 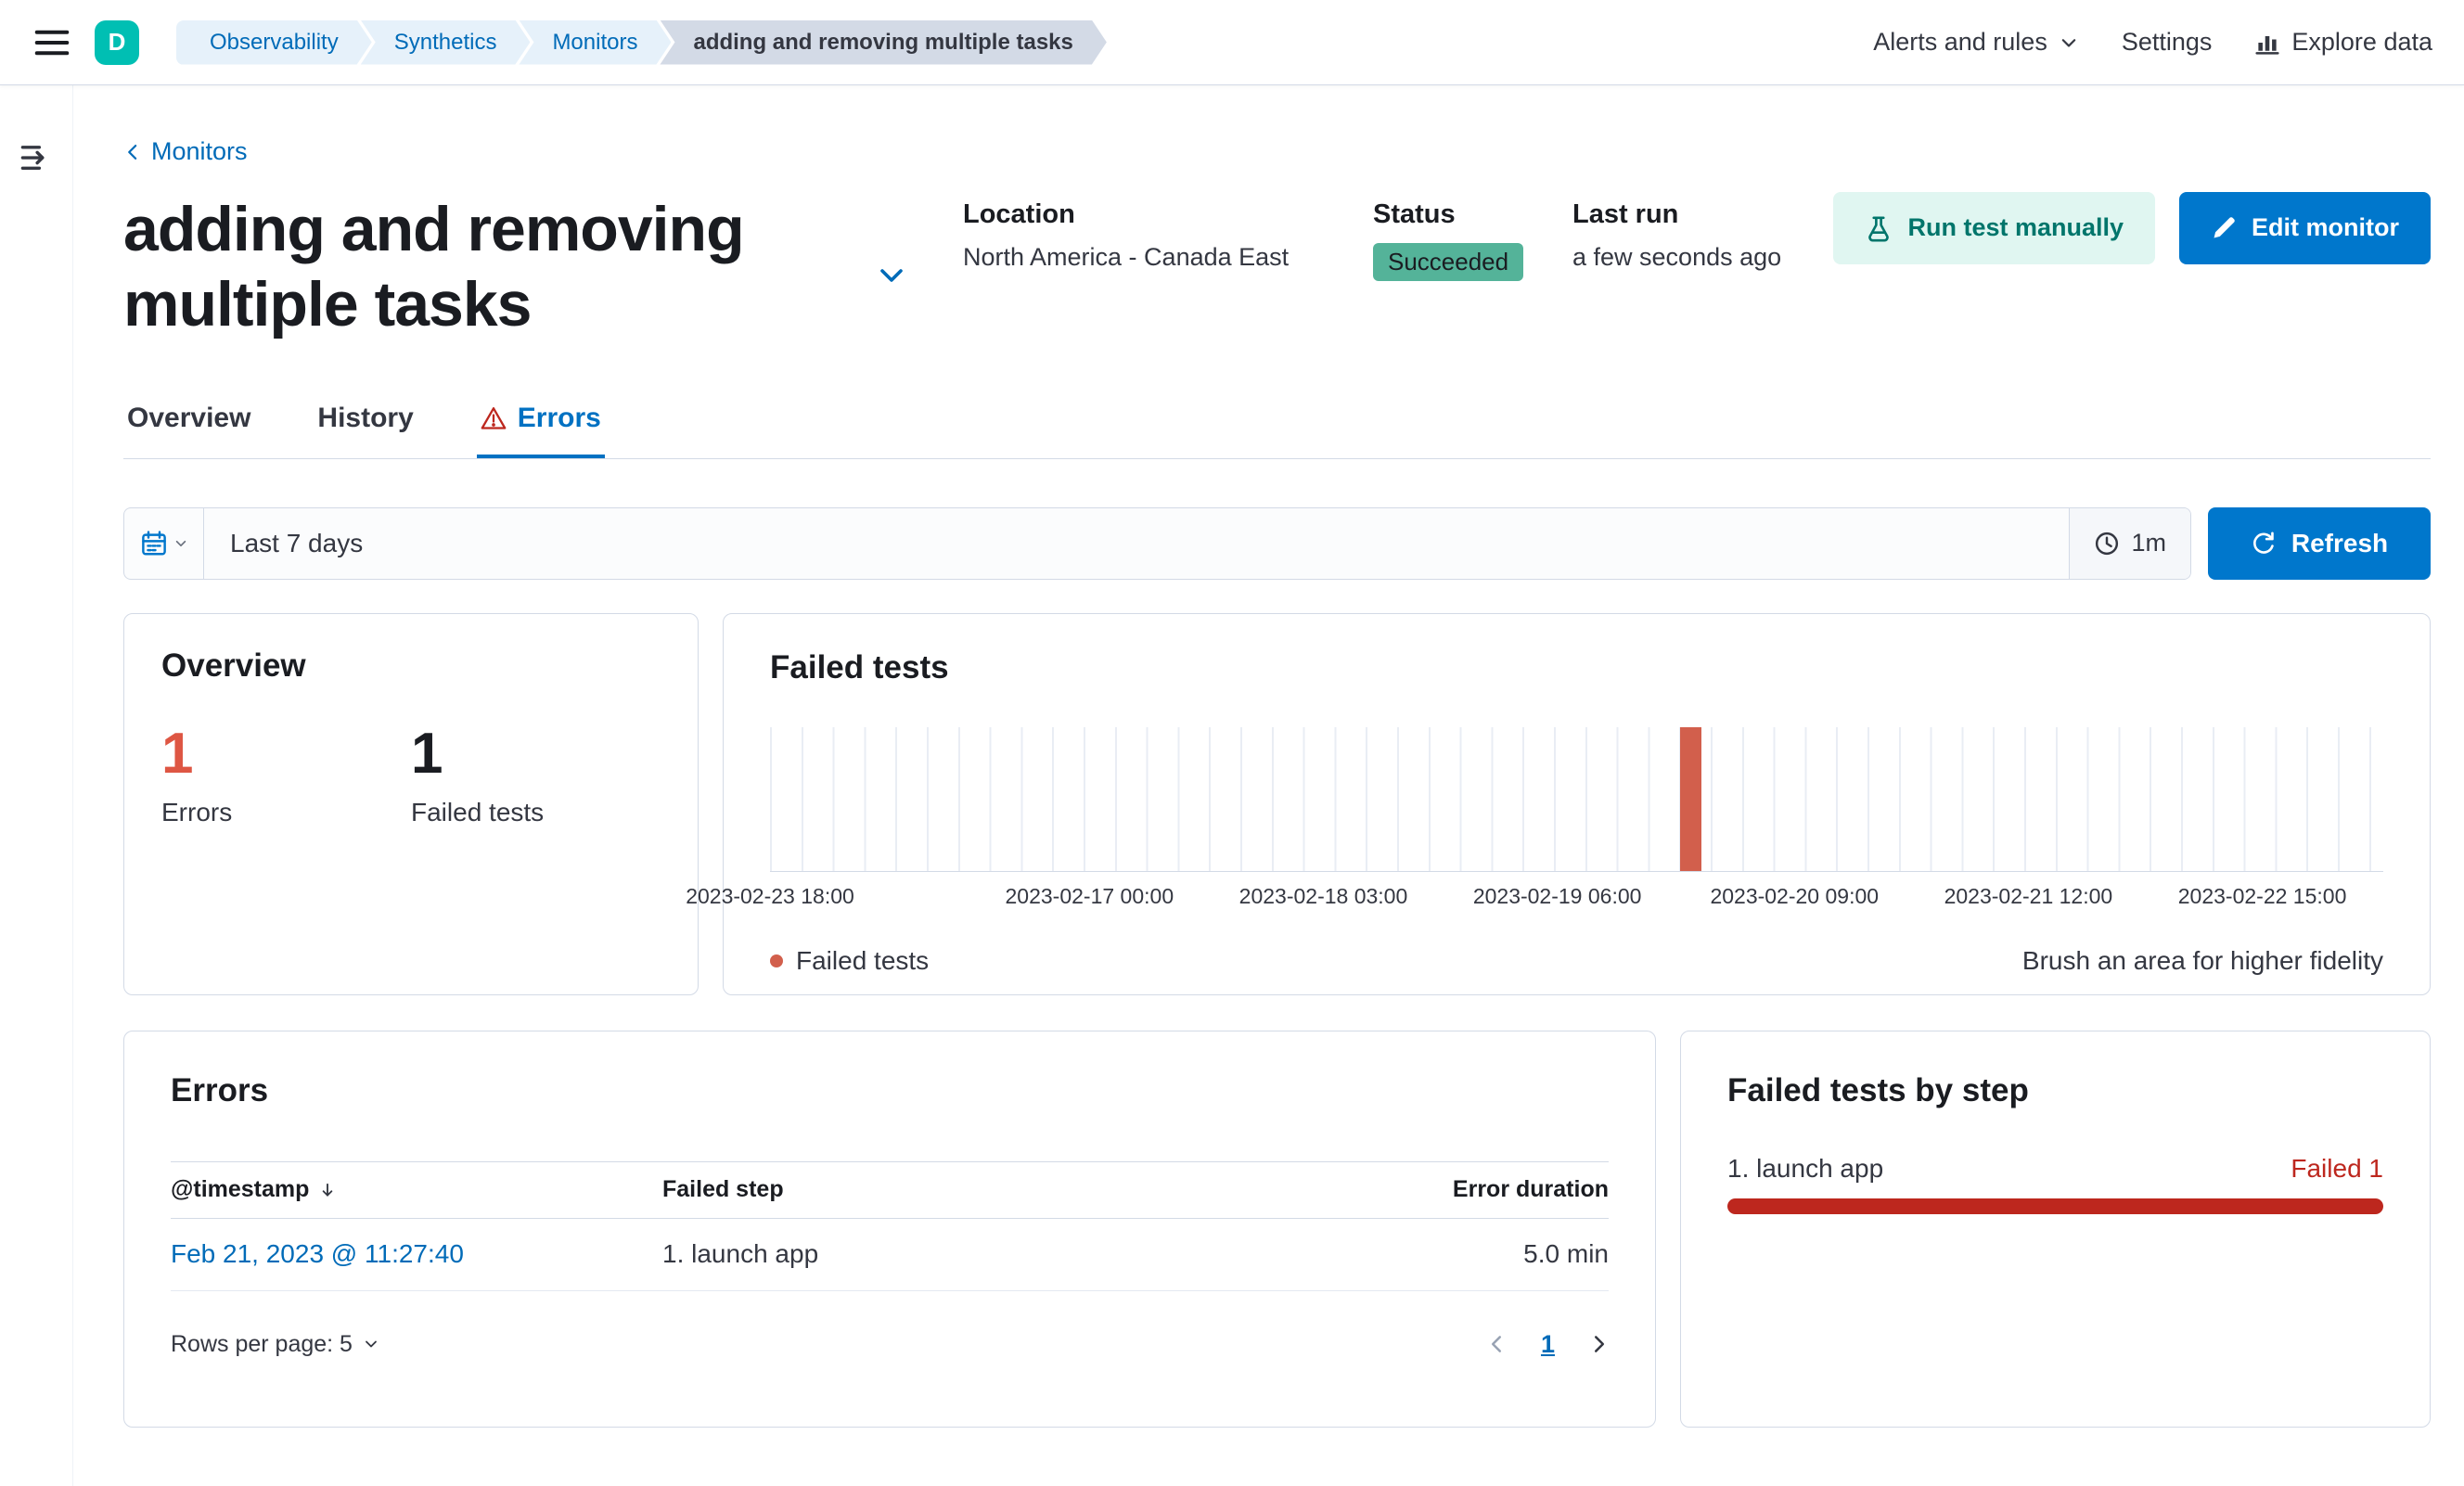 What do you see at coordinates (220, 1090) in the screenshot?
I see `errors-panel-title: Errors` at bounding box center [220, 1090].